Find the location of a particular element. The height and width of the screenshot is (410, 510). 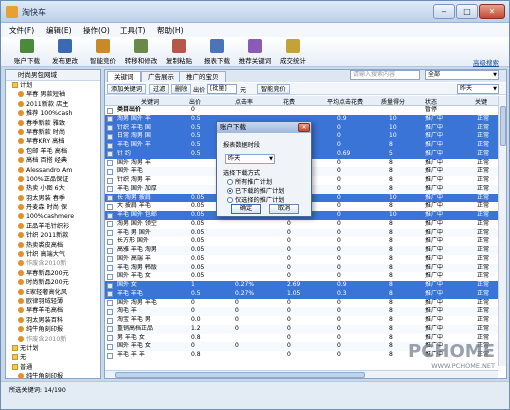

copy-paste-button: 复制粘贴 is located at coordinates (179, 52).